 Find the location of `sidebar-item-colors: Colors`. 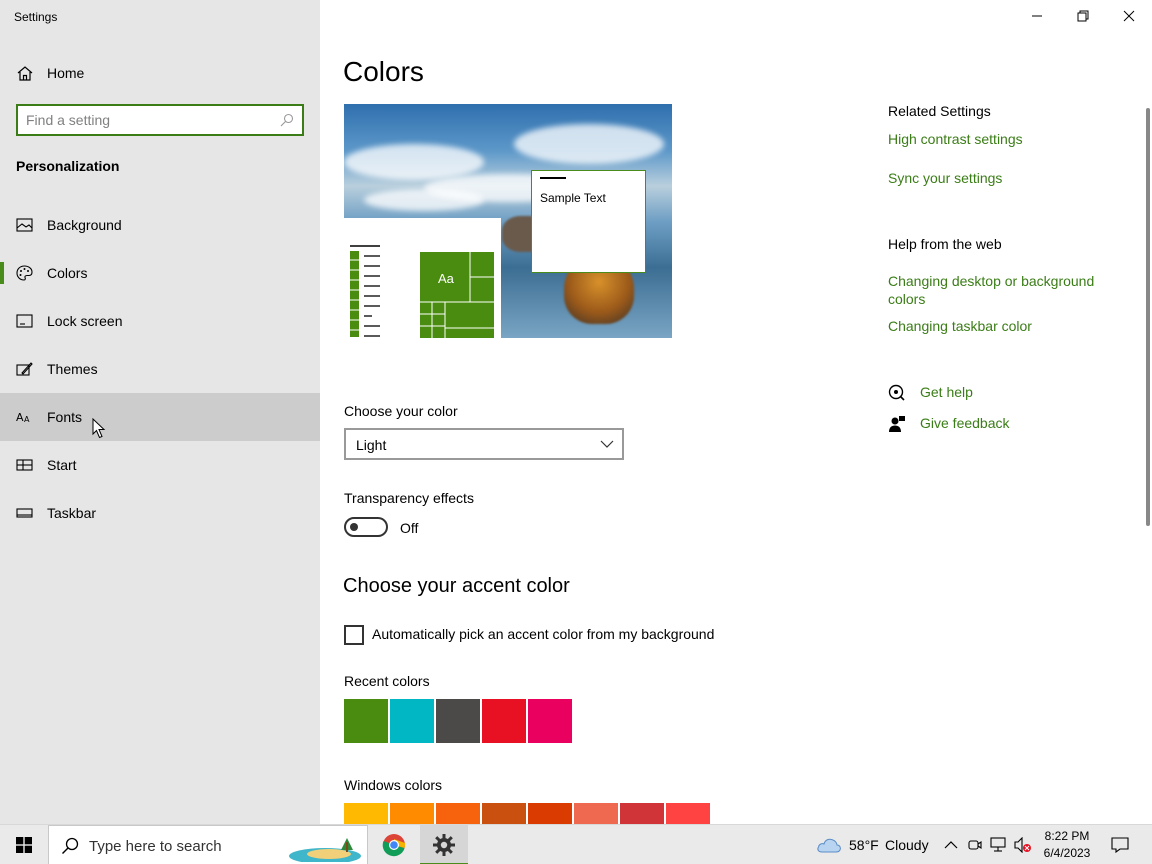

sidebar-item-colors: Colors is located at coordinates (160, 273).